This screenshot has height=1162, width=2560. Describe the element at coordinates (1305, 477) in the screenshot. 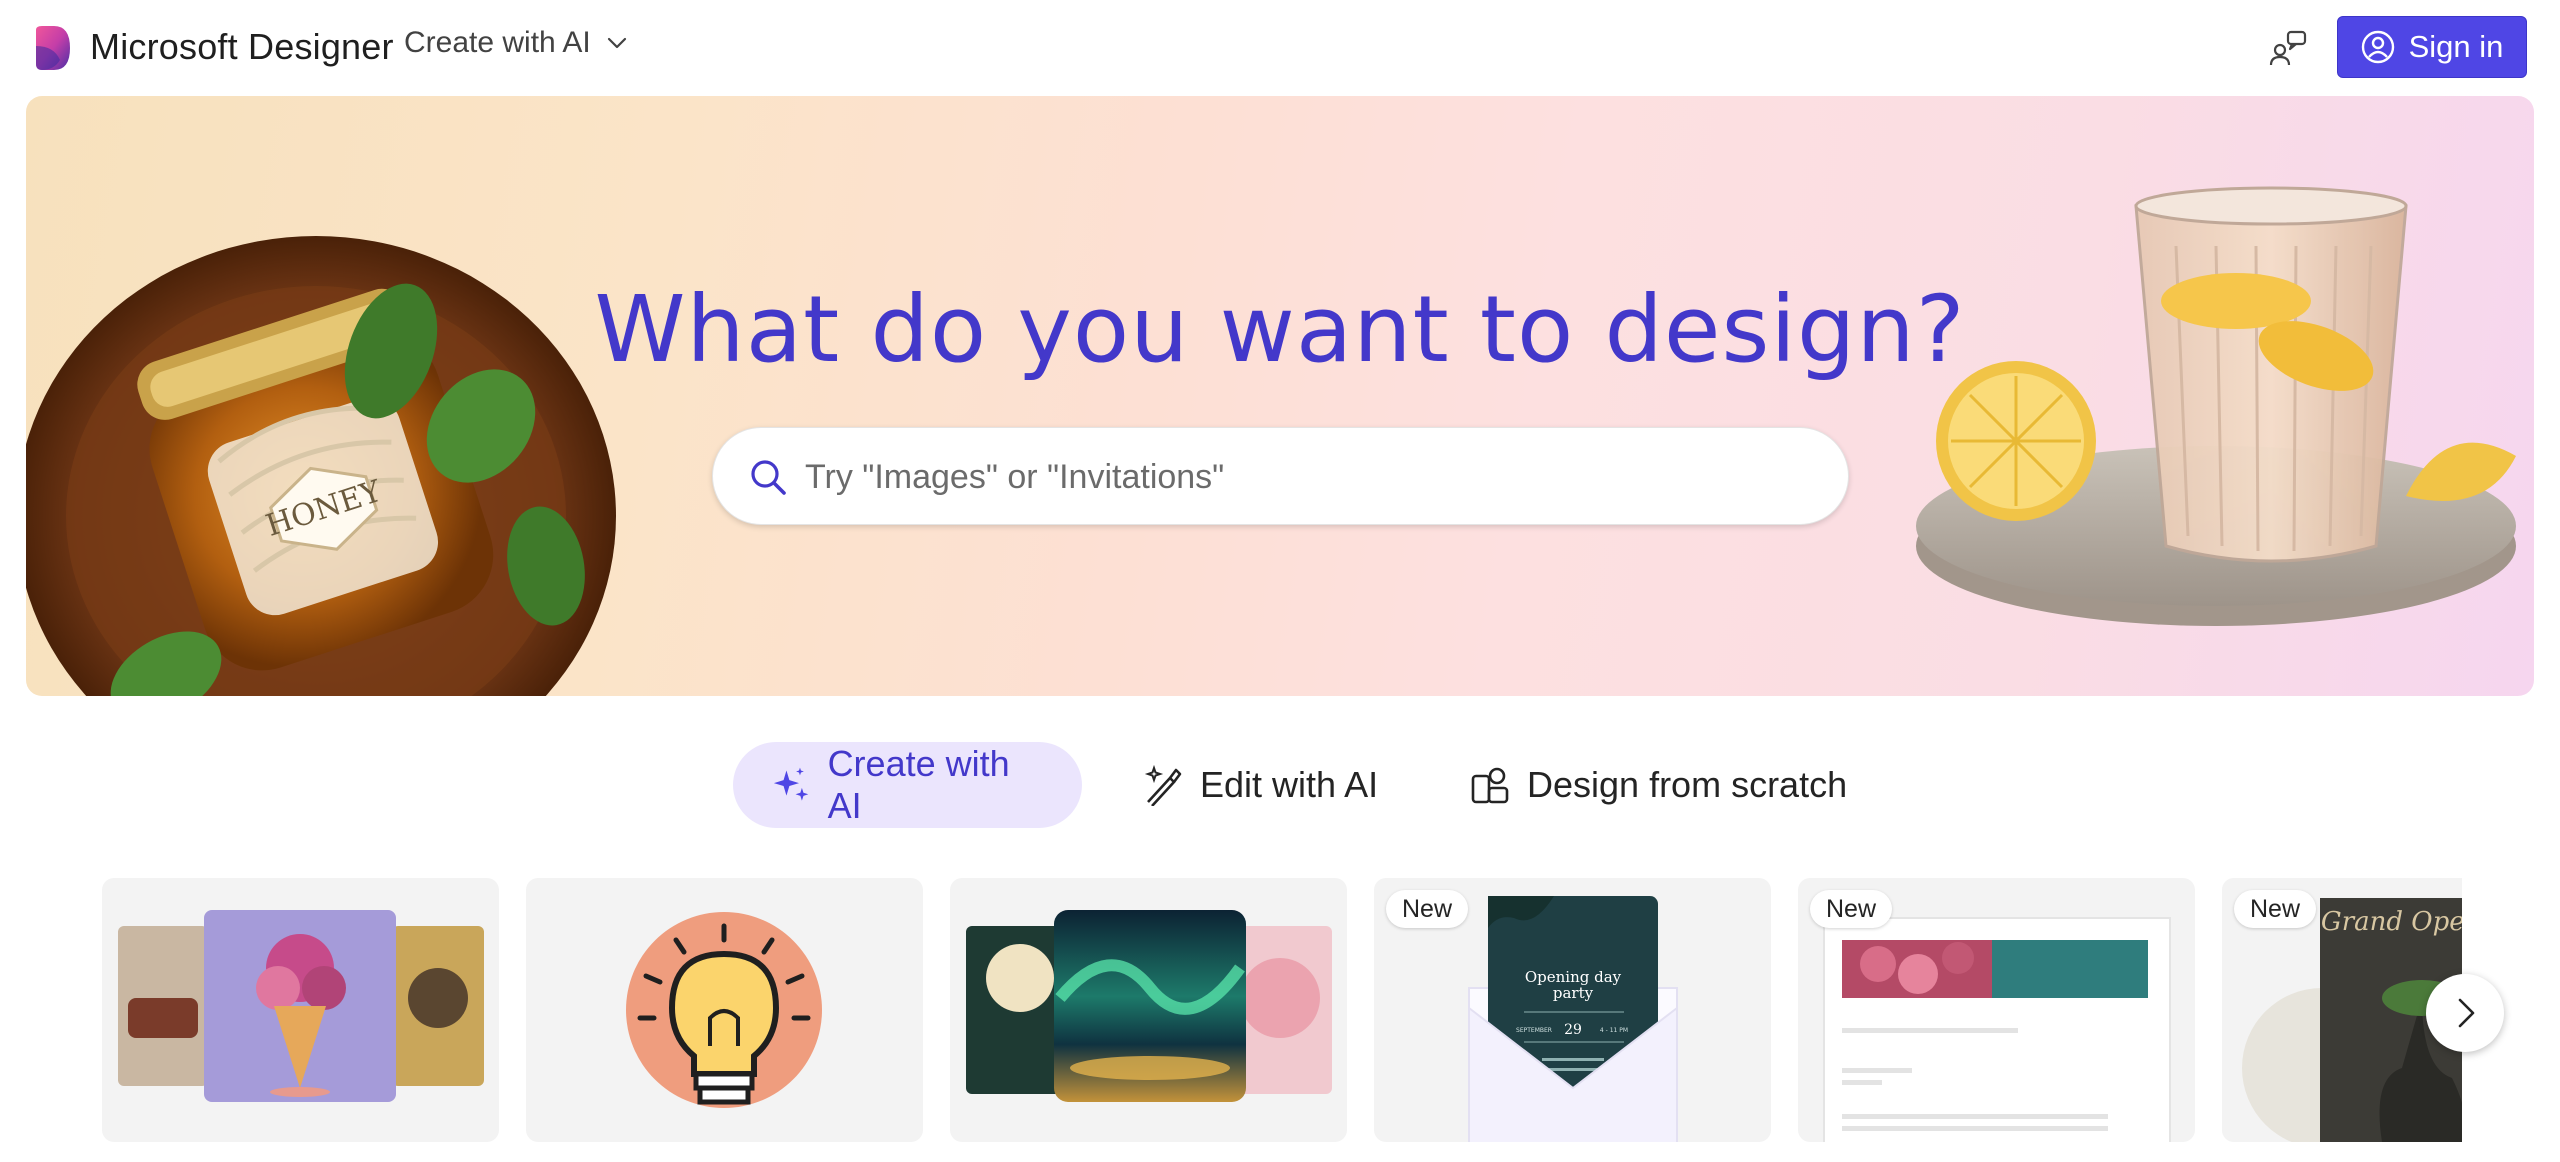

I see `search-input` at that location.